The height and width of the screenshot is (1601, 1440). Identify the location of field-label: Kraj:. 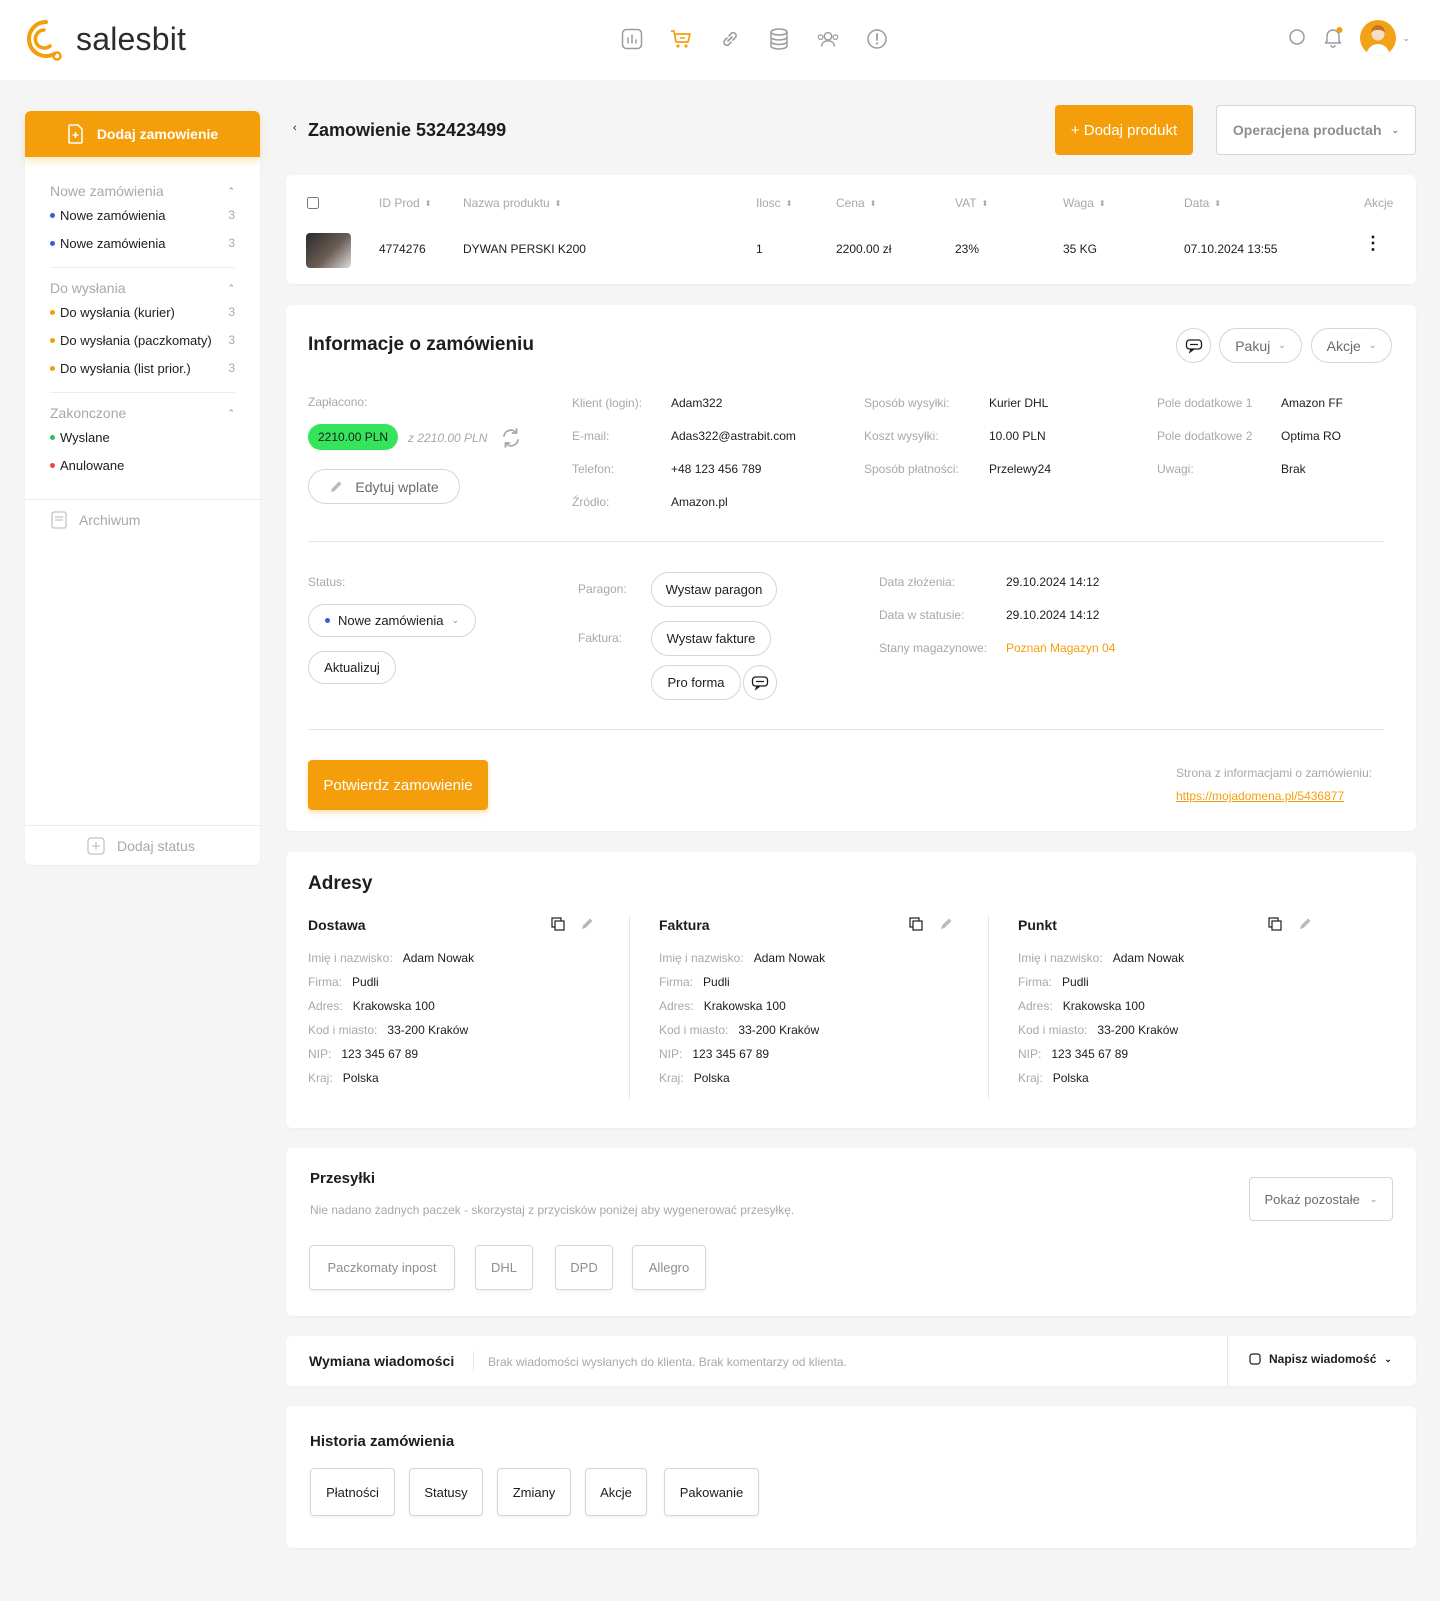
(320, 1078).